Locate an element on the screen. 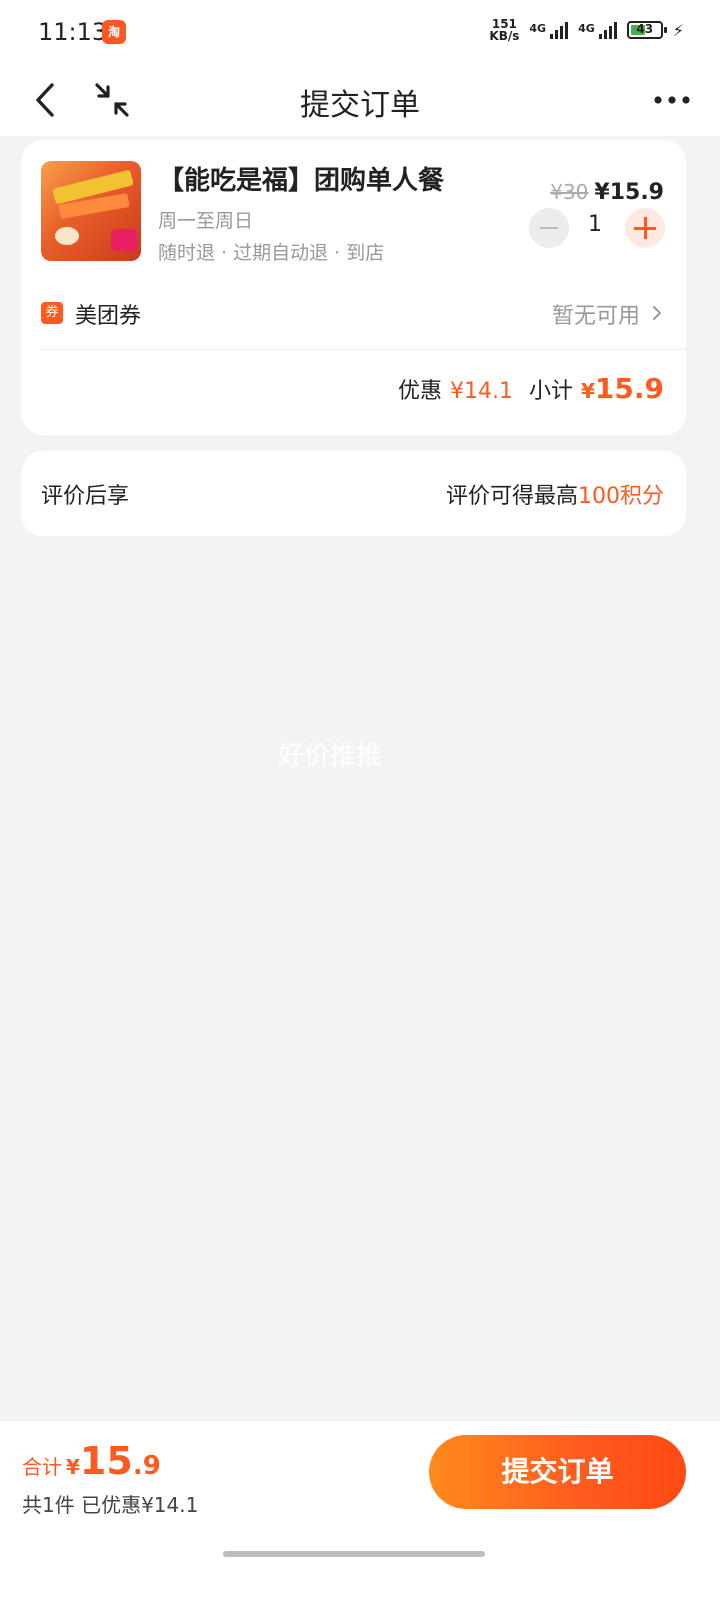  sim2-label: 4G is located at coordinates (586, 28).